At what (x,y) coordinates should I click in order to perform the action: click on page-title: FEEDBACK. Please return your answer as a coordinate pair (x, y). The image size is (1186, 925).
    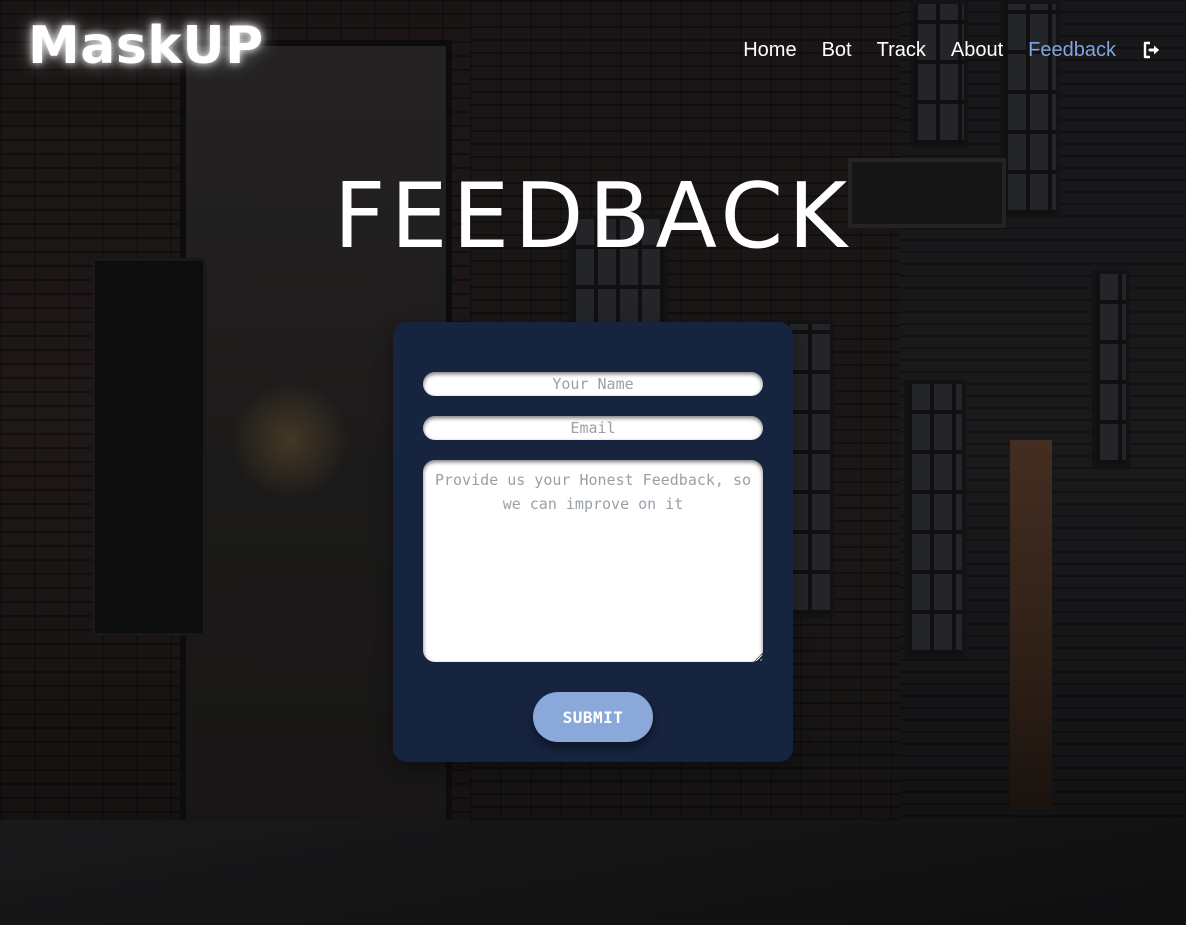
    Looking at the image, I should click on (593, 216).